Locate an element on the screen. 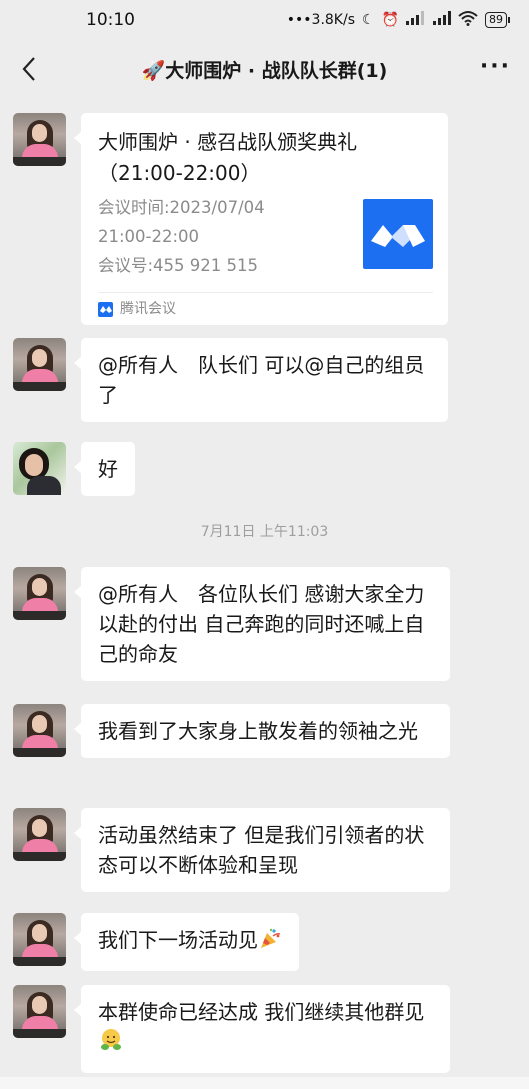 The height and width of the screenshot is (1089, 529). chat-title: 🚀大师围炉 · 战队队长群(1) is located at coordinates (264, 70).